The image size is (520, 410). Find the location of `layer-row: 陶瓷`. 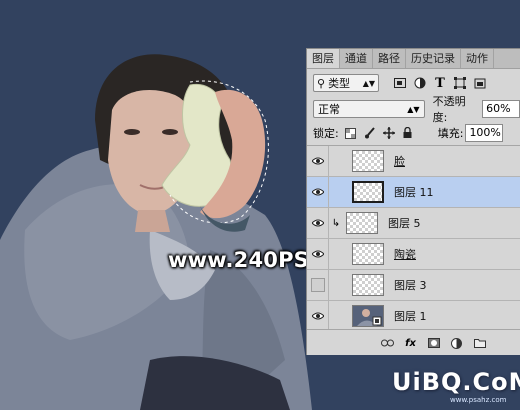

layer-row: 陶瓷 is located at coordinates (413, 254).